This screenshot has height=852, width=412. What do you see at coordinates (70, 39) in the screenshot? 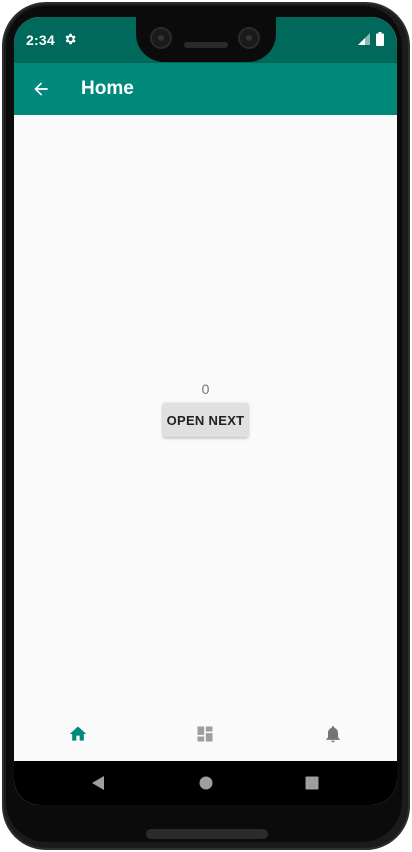
I see `gear-icon` at bounding box center [70, 39].